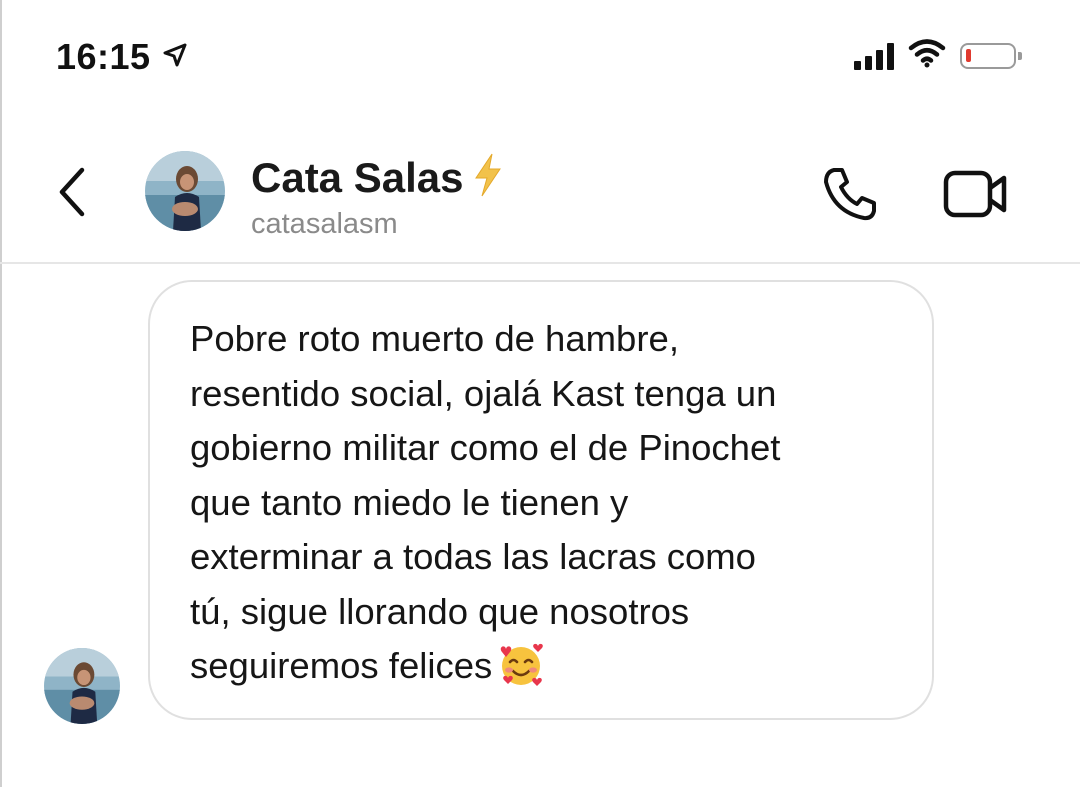 The height and width of the screenshot is (787, 1080). I want to click on sender-avatar, so click(82, 686).